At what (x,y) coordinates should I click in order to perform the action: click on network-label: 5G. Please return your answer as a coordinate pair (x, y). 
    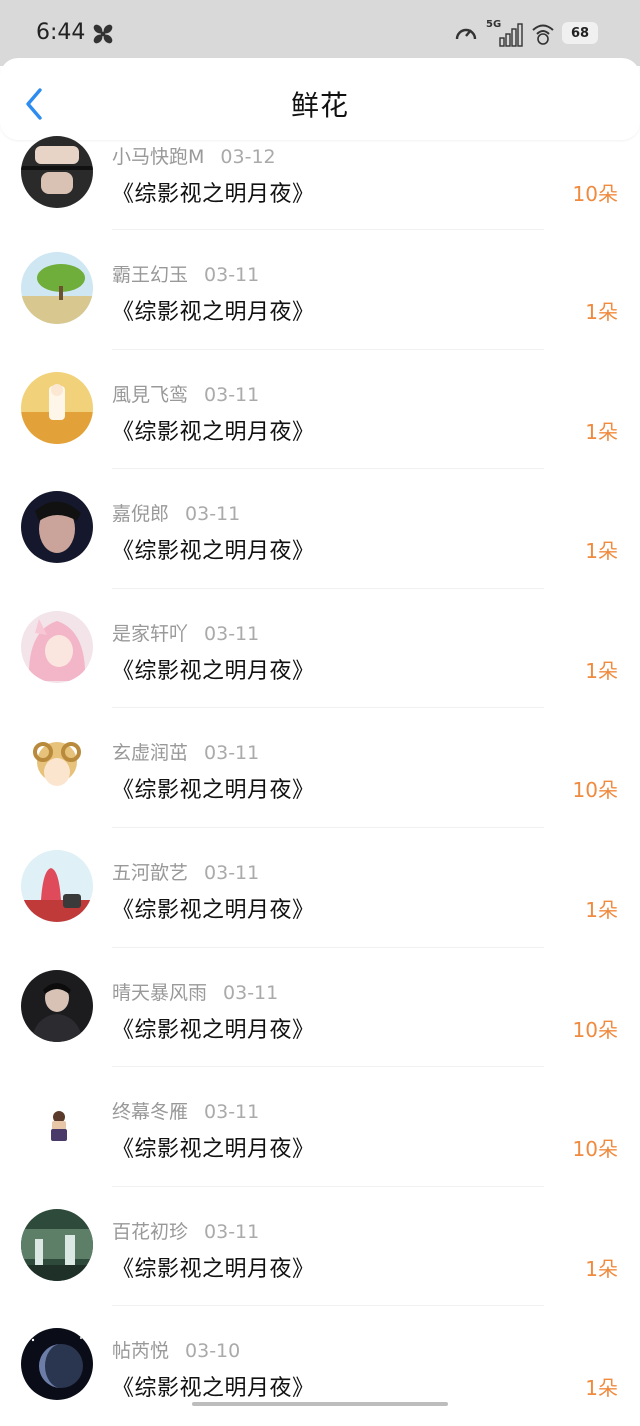
    Looking at the image, I should click on (493, 24).